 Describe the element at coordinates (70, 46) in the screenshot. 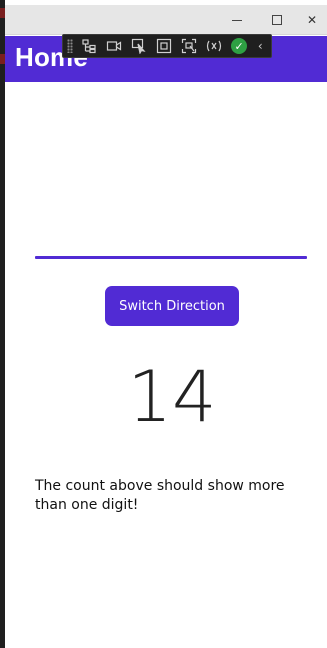

I see `toolbar-grip` at that location.